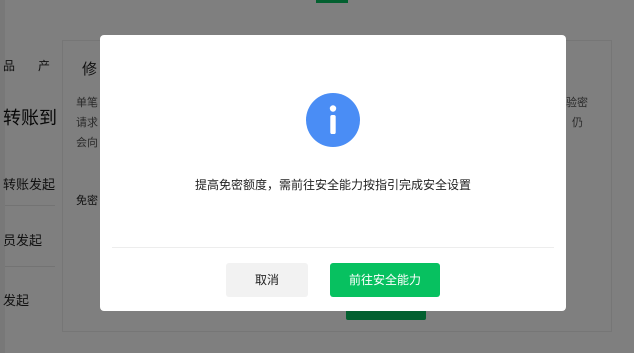 This screenshot has width=634, height=353. I want to click on cancel-button: 取消, so click(267, 280).